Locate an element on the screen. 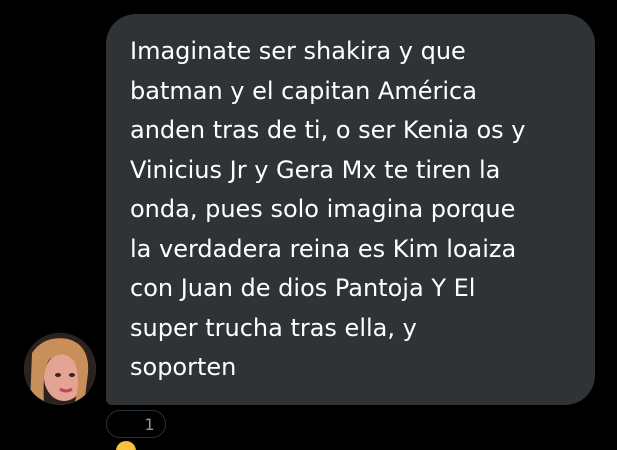 The height and width of the screenshot is (450, 617). avatar is located at coordinates (60, 369).